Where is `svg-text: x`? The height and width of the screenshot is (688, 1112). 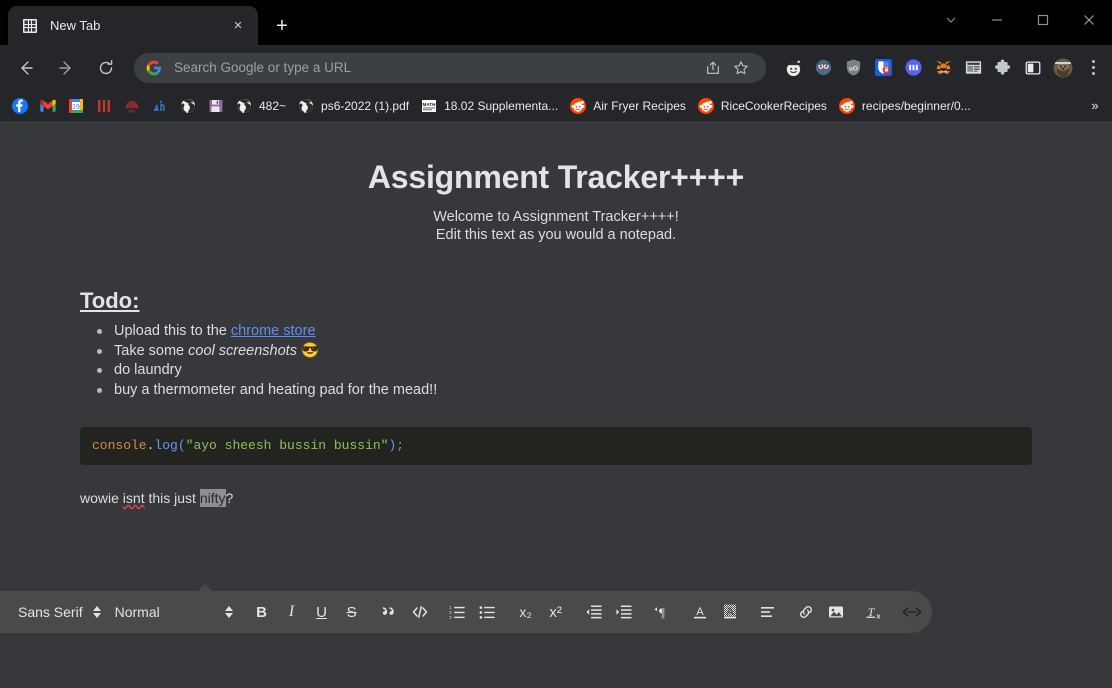 svg-text: x is located at coordinates (878, 615).